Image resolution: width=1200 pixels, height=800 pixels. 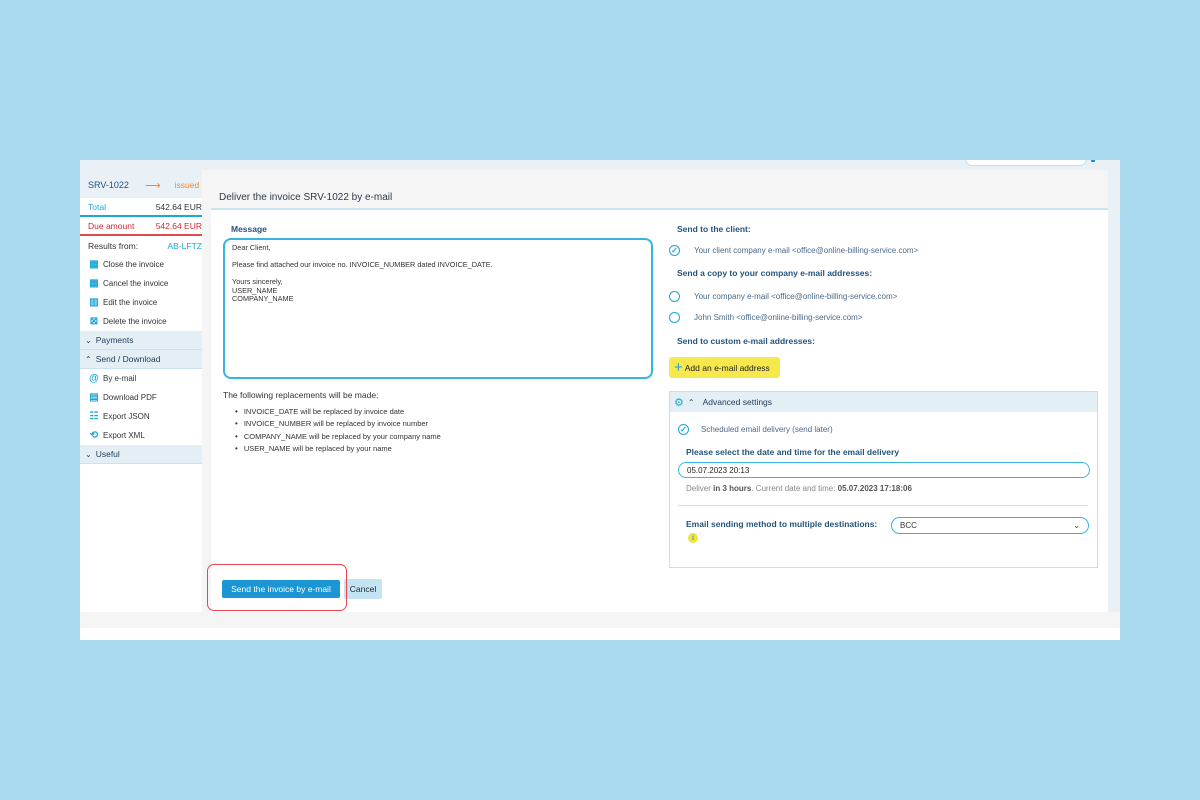 What do you see at coordinates (111, 225) in the screenshot?
I see `due-label: Due amount` at bounding box center [111, 225].